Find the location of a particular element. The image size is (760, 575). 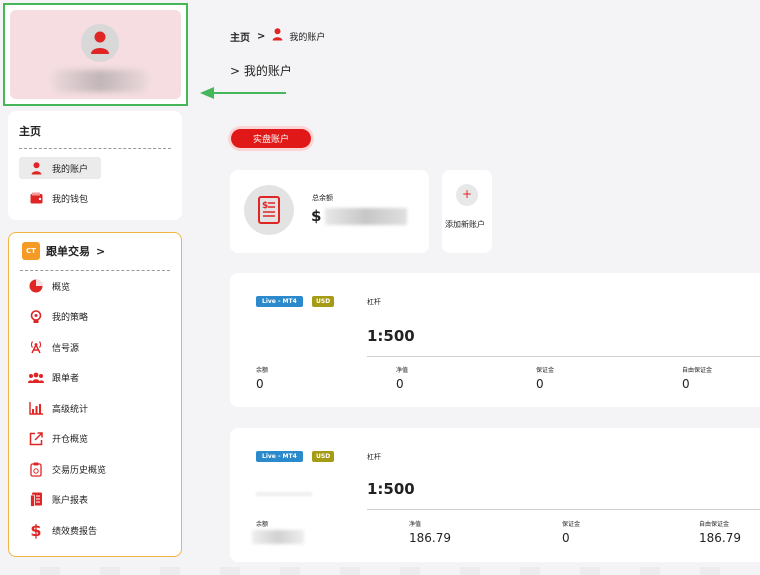

sidebar-item-open-positions: 开仓概览 is located at coordinates (95, 439).